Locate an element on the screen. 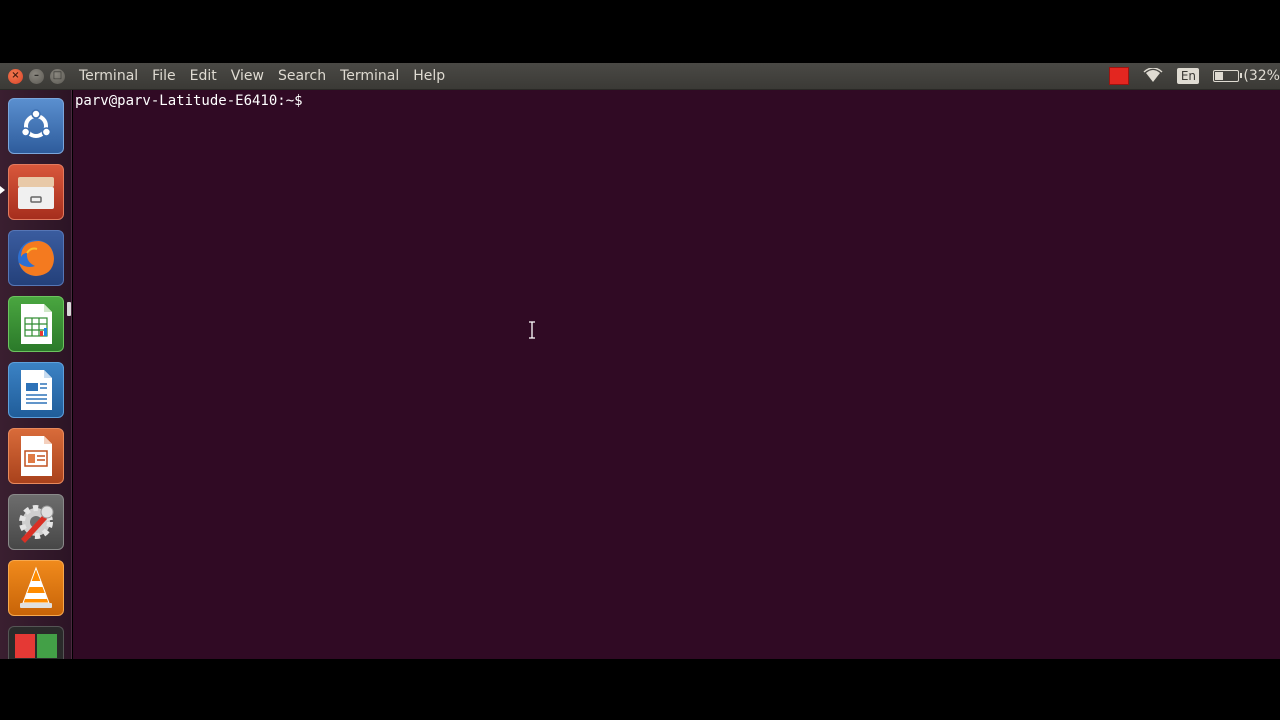 This screenshot has width=1280, height=720. menu-file: File is located at coordinates (163, 76).